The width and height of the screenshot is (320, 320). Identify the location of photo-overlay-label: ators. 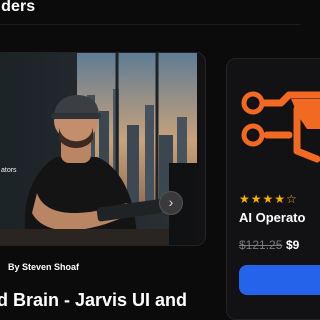
(9, 170).